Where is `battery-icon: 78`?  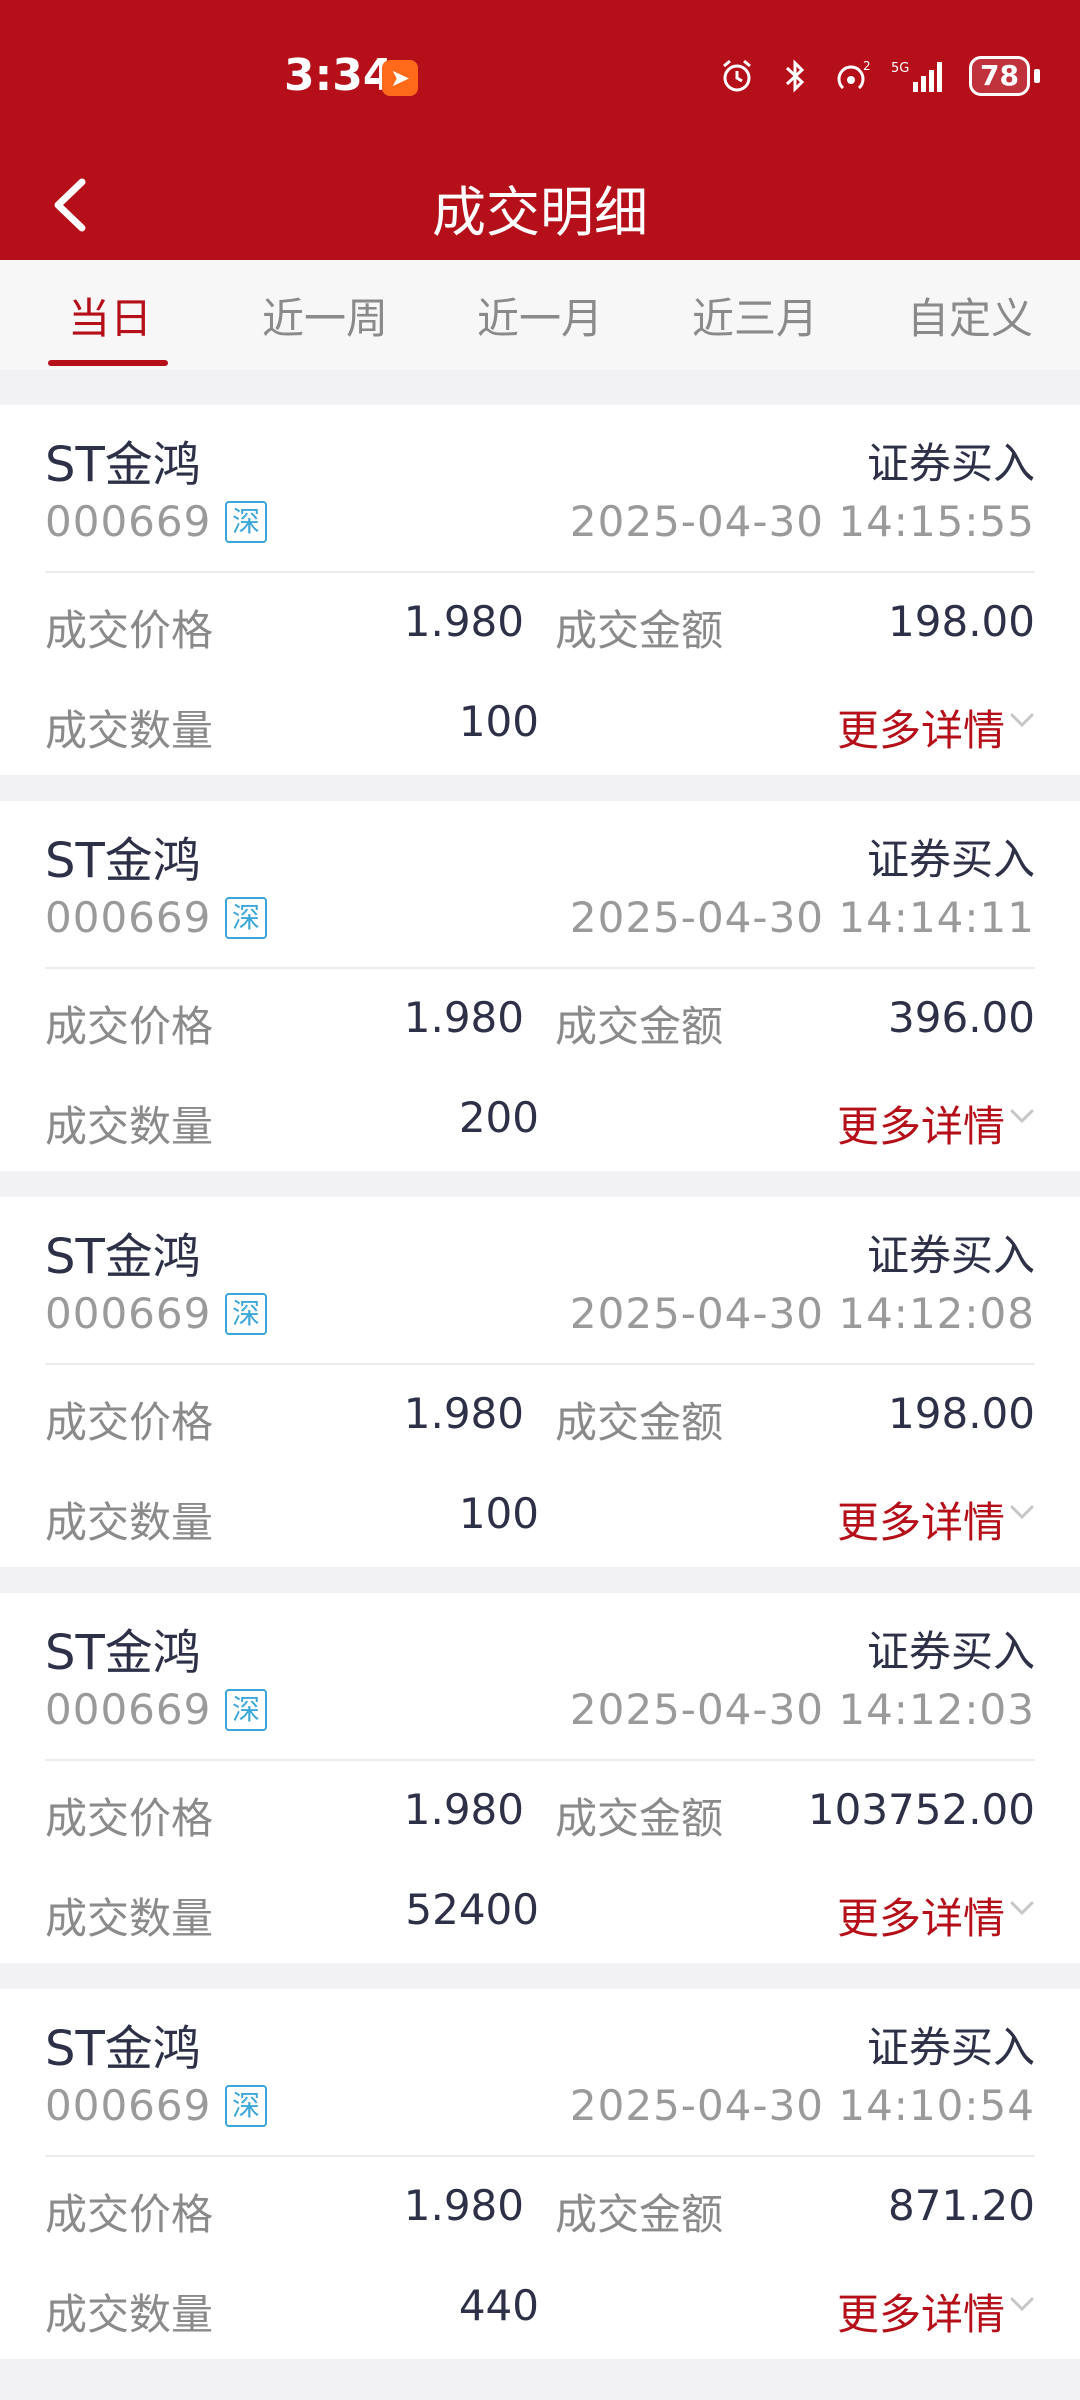
battery-icon: 78 is located at coordinates (999, 76).